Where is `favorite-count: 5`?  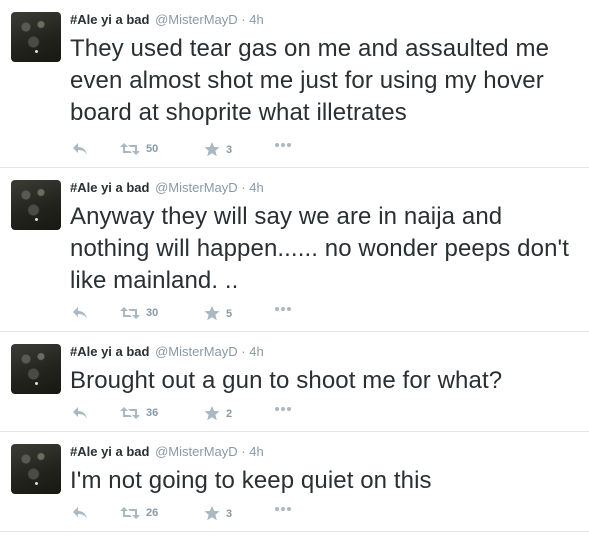 favorite-count: 5 is located at coordinates (229, 313).